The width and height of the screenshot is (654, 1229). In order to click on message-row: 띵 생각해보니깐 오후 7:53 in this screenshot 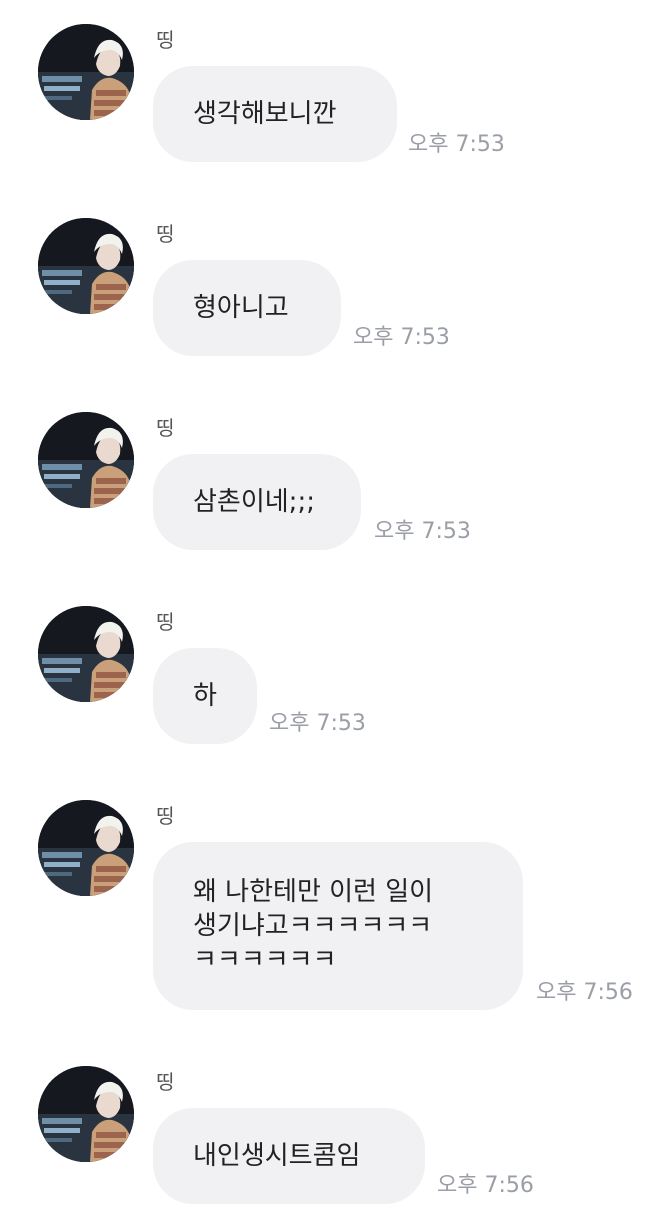, I will do `click(327, 94)`.